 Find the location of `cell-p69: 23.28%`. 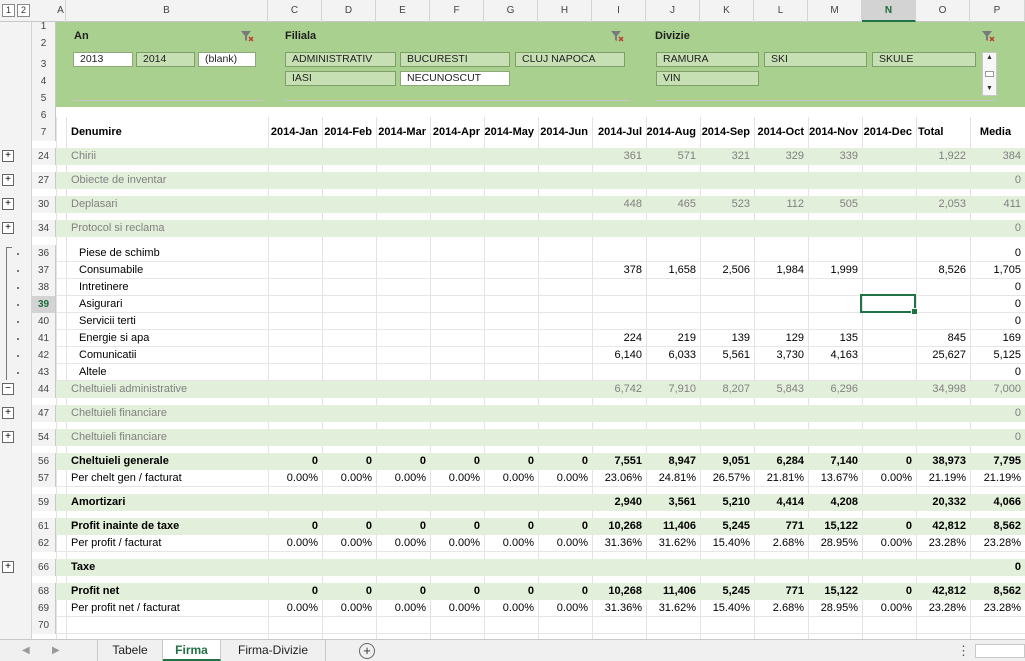

cell-p69: 23.28% is located at coordinates (997, 608).